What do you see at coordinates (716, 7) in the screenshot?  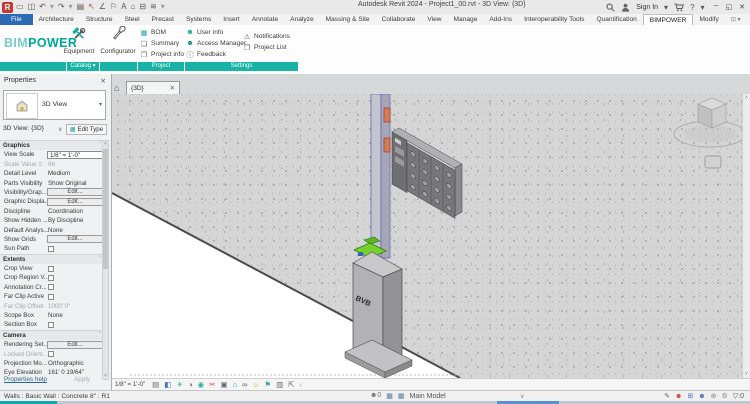 I see `minimize-button: ─` at bounding box center [716, 7].